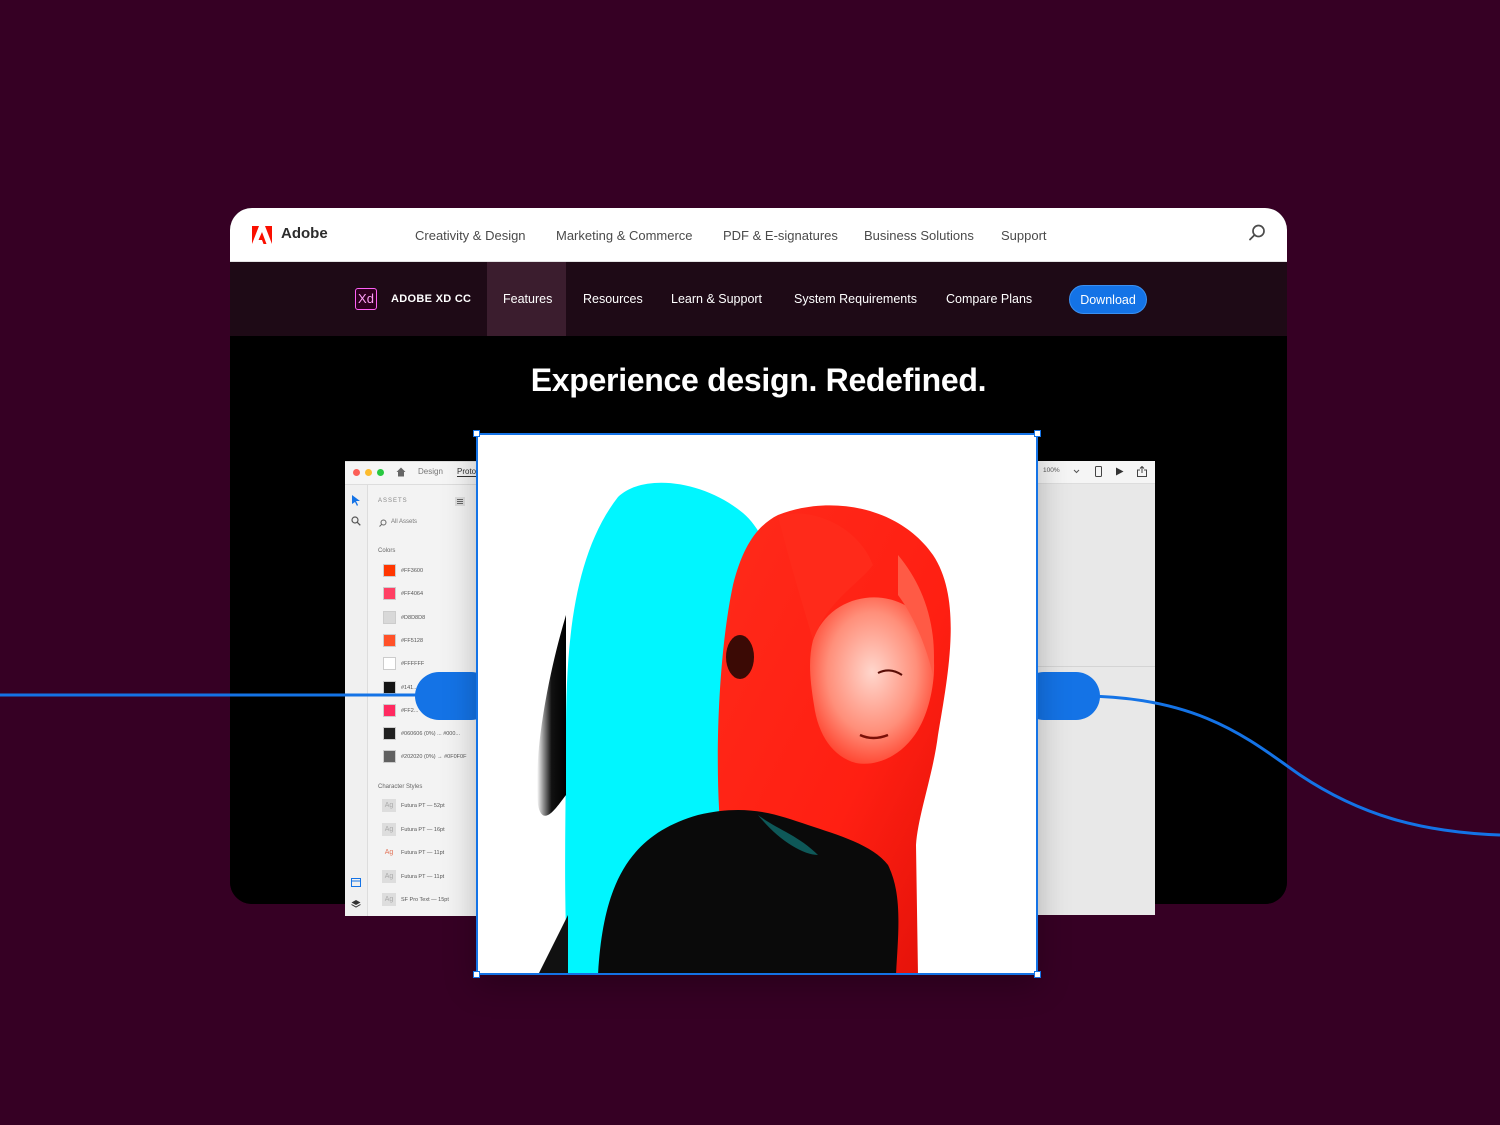 The height and width of the screenshot is (1125, 1500). Describe the element at coordinates (380, 472) in the screenshot. I see `maximize-dot-icon` at that location.